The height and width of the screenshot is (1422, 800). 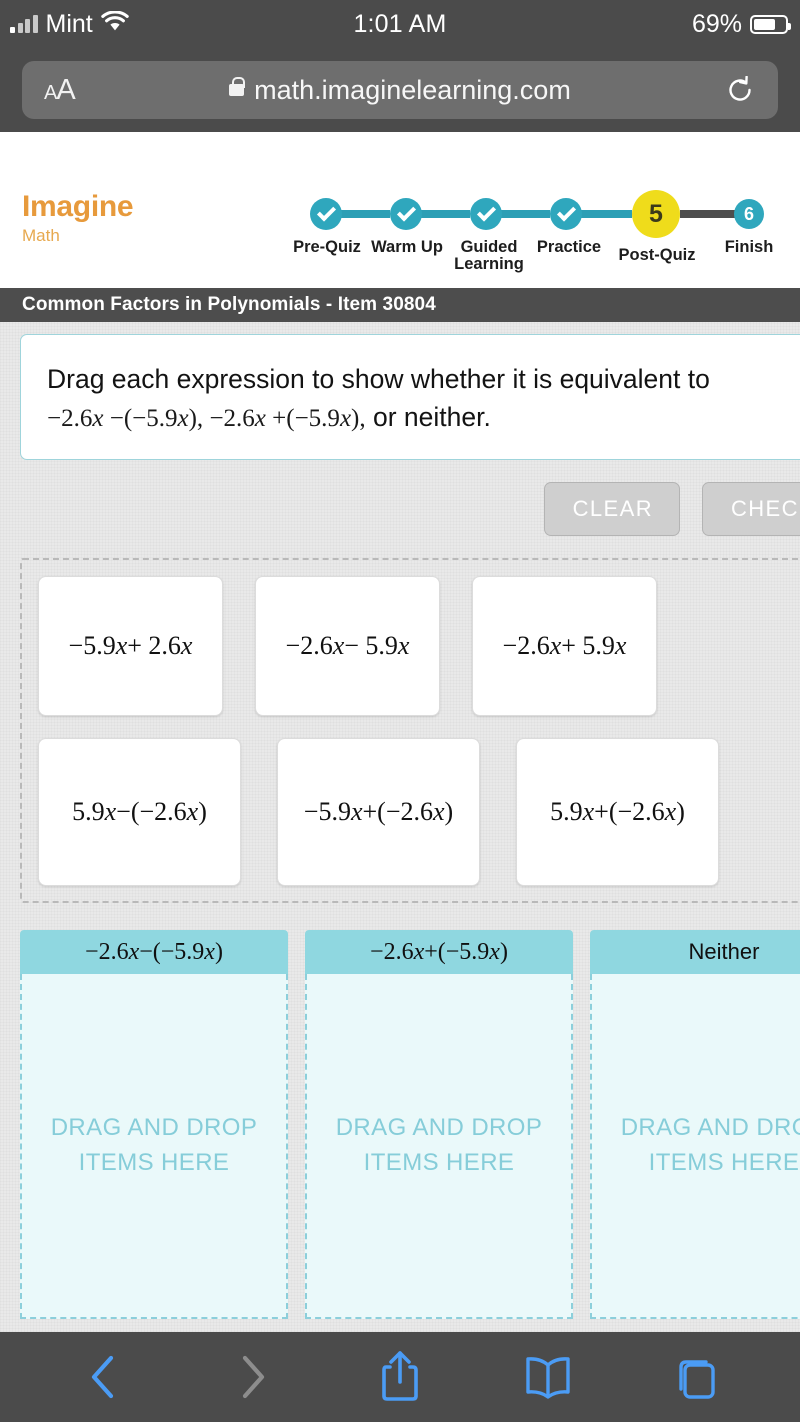 I want to click on drop-zone-3: Neither DRAG AND DROP ITEMS HERE, so click(x=695, y=1124).